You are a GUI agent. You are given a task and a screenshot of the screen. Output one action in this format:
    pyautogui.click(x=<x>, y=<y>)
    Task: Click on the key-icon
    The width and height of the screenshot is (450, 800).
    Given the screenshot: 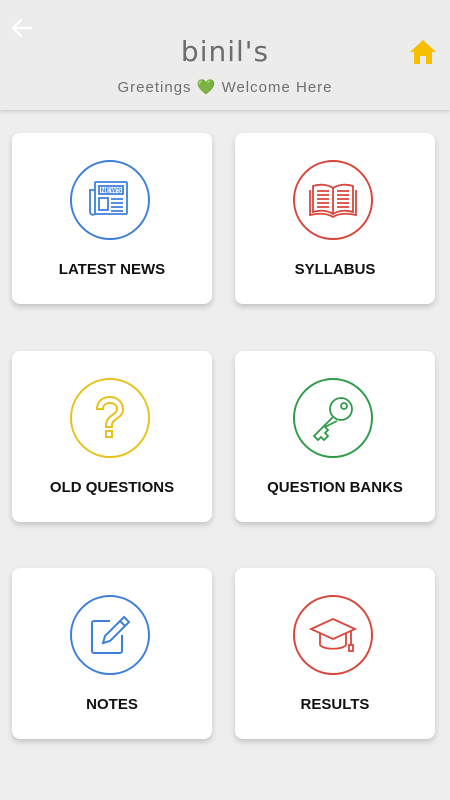 What is the action you would take?
    pyautogui.click(x=332, y=419)
    